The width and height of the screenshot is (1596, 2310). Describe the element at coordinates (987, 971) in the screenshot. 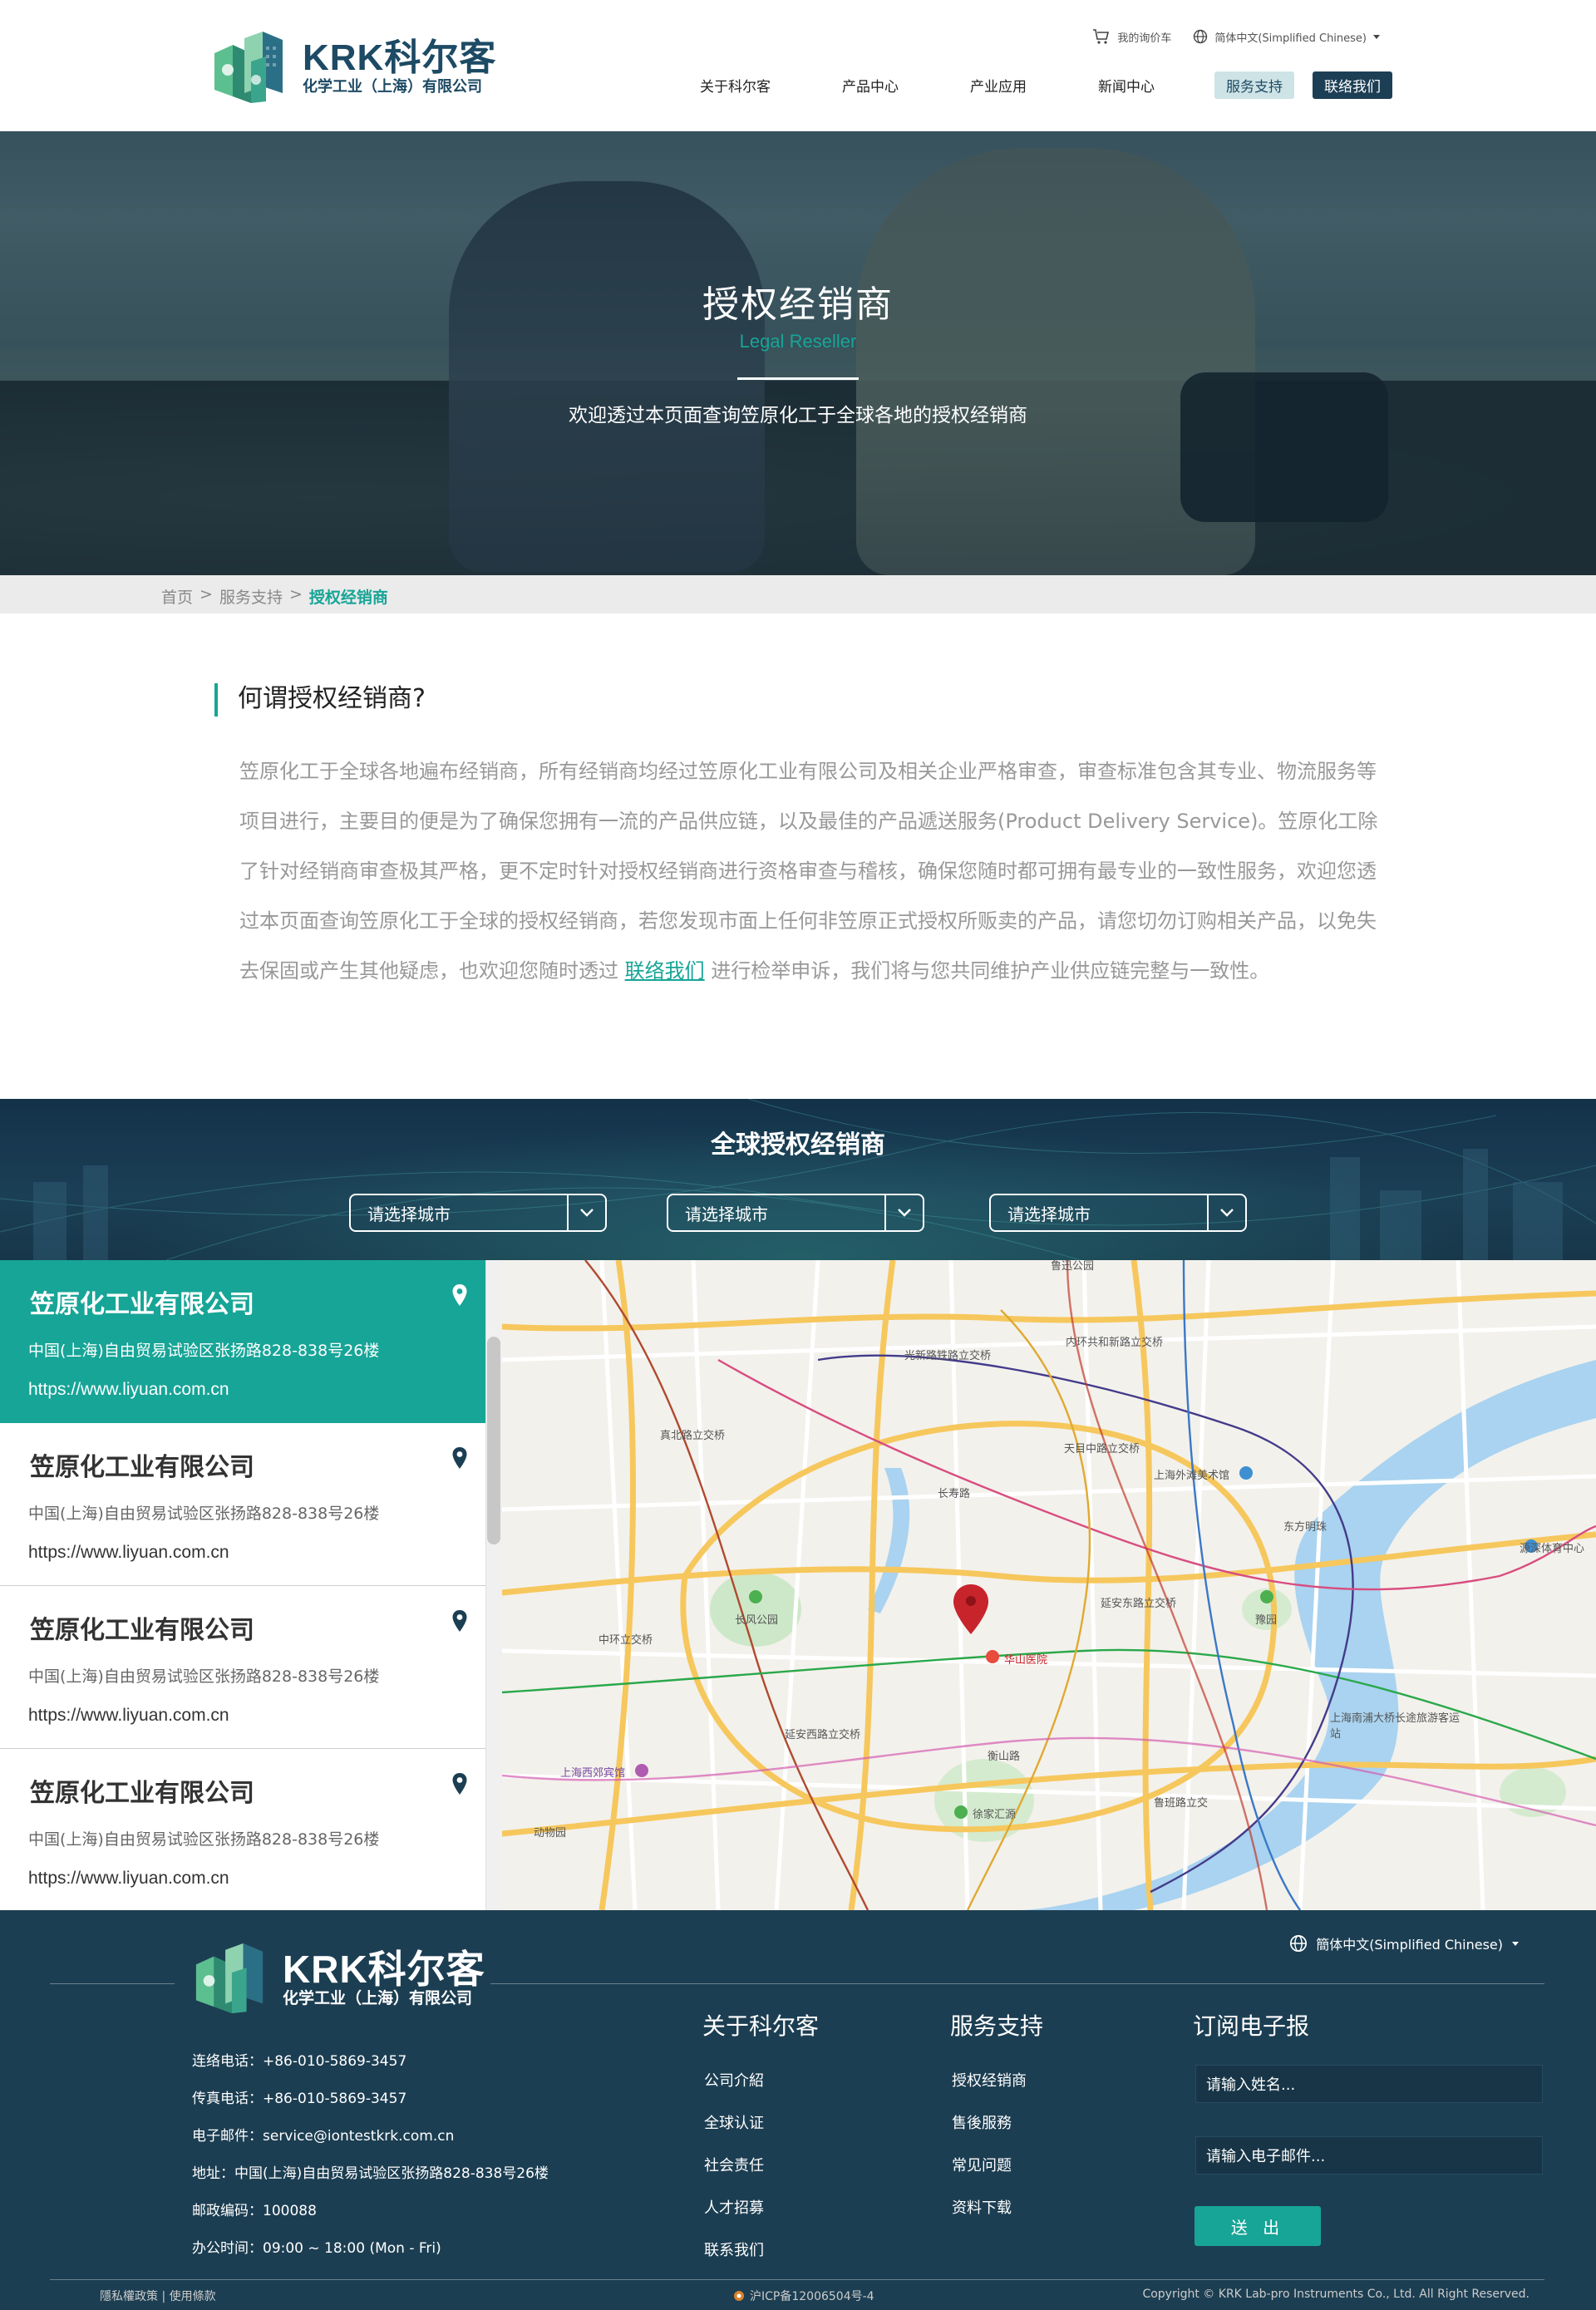

I see `intro-text-after: 进行检举申诉，我们将与您共同维护产业供应链完整与一致性。` at that location.